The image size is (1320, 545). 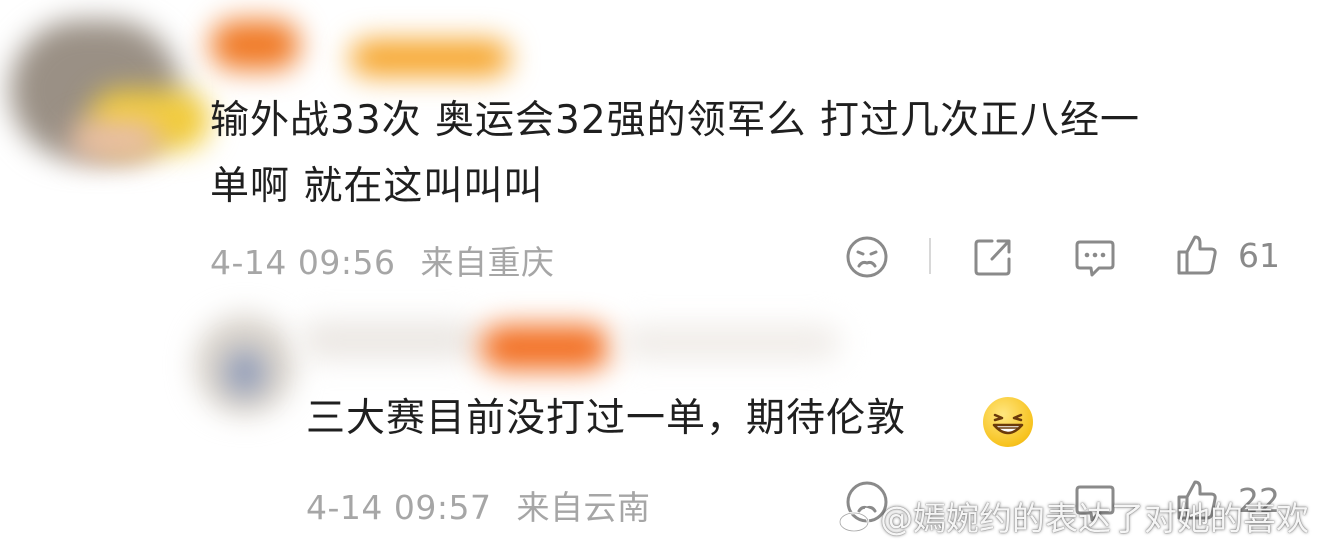 I want to click on thumbs-up-icon, so click(x=1197, y=255).